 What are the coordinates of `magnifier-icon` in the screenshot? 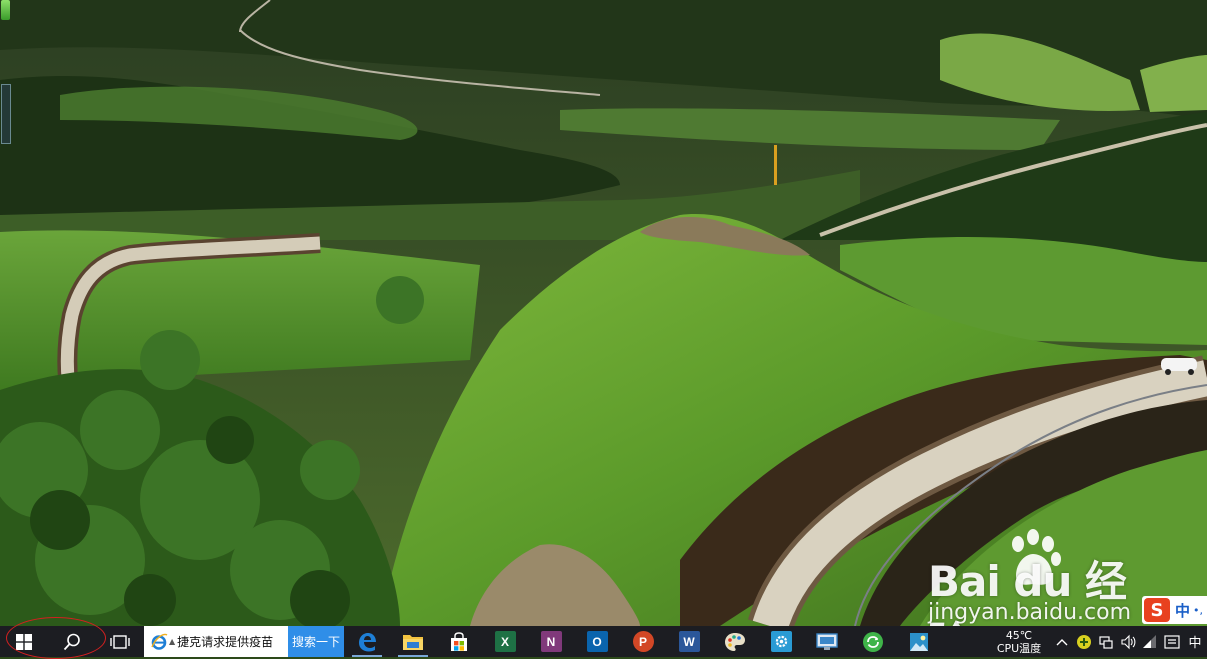 It's located at (71, 641).